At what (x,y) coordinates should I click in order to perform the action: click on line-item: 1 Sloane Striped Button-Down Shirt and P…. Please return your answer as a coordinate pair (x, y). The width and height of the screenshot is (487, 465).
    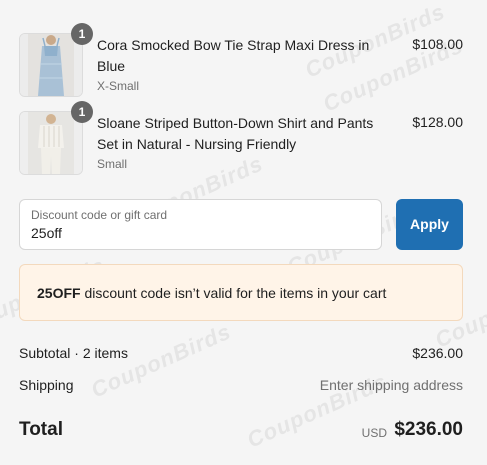
    Looking at the image, I should click on (241, 138).